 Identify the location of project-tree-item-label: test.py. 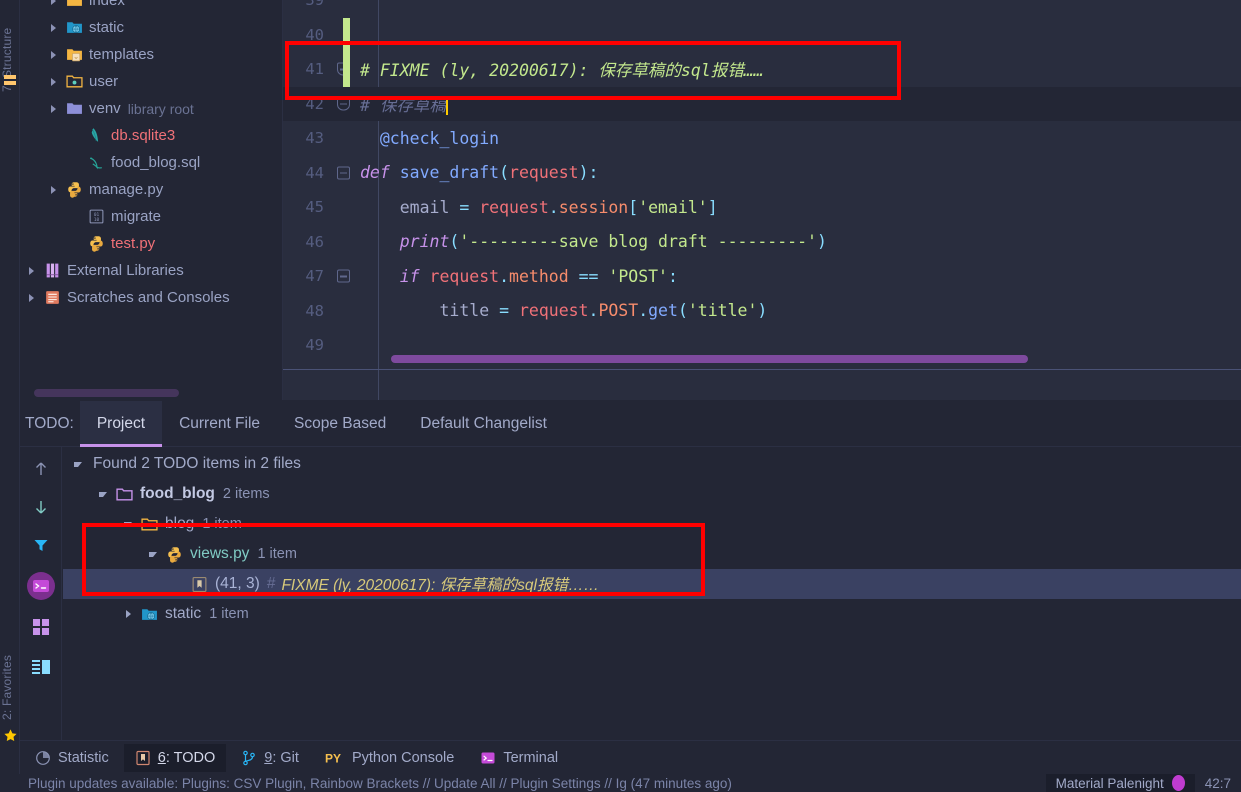
(133, 243).